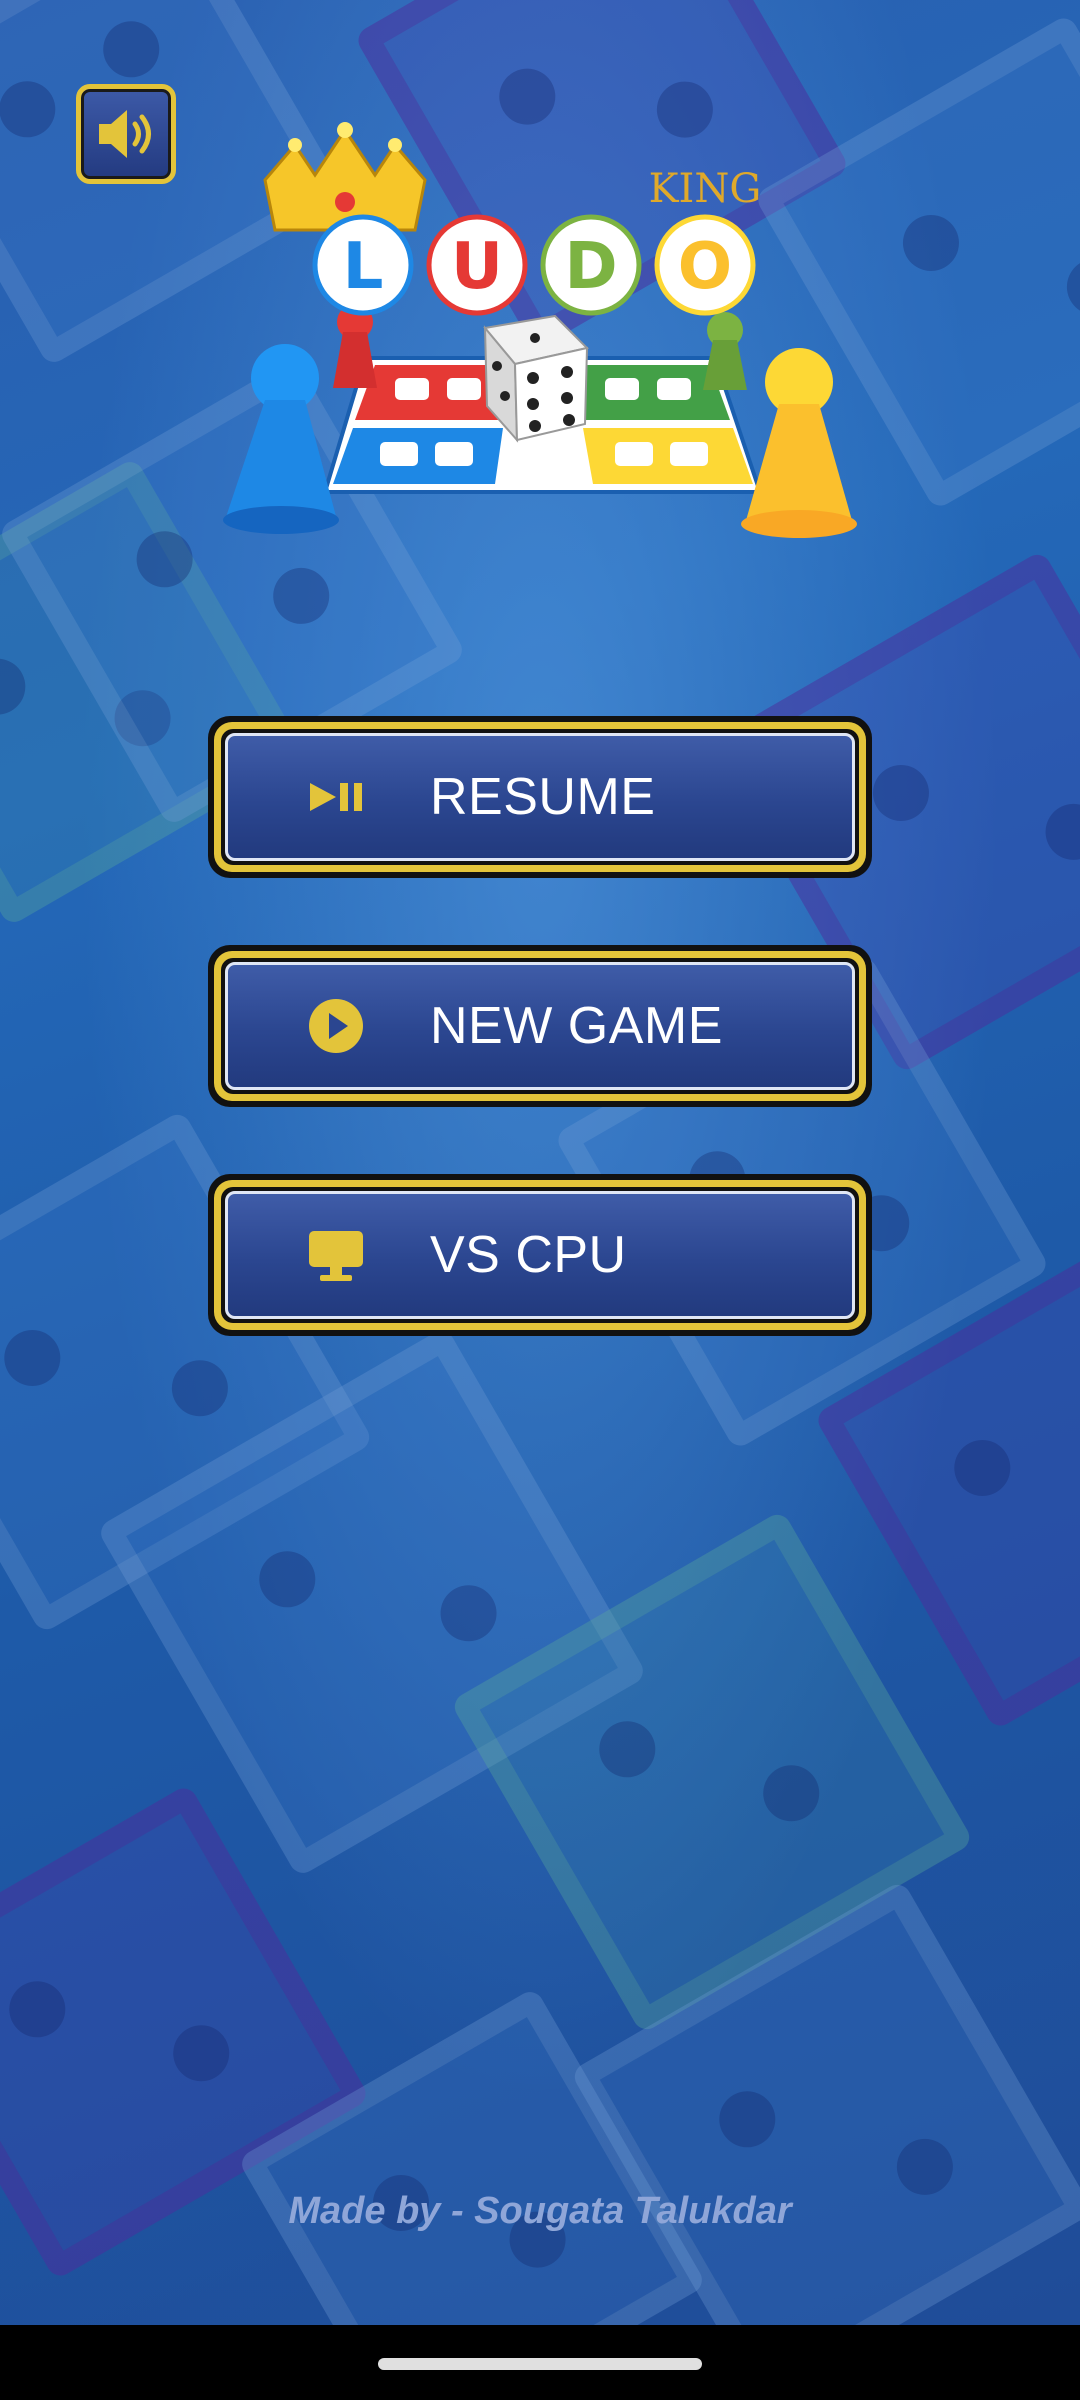  I want to click on ludo-king-logo: L U D O KING, so click(540, 330).